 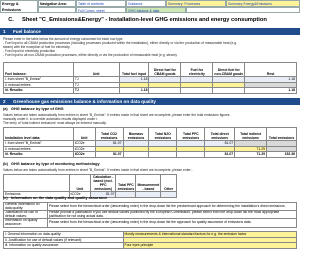 I want to click on subsection-letter: (a), so click(x=5, y=109).